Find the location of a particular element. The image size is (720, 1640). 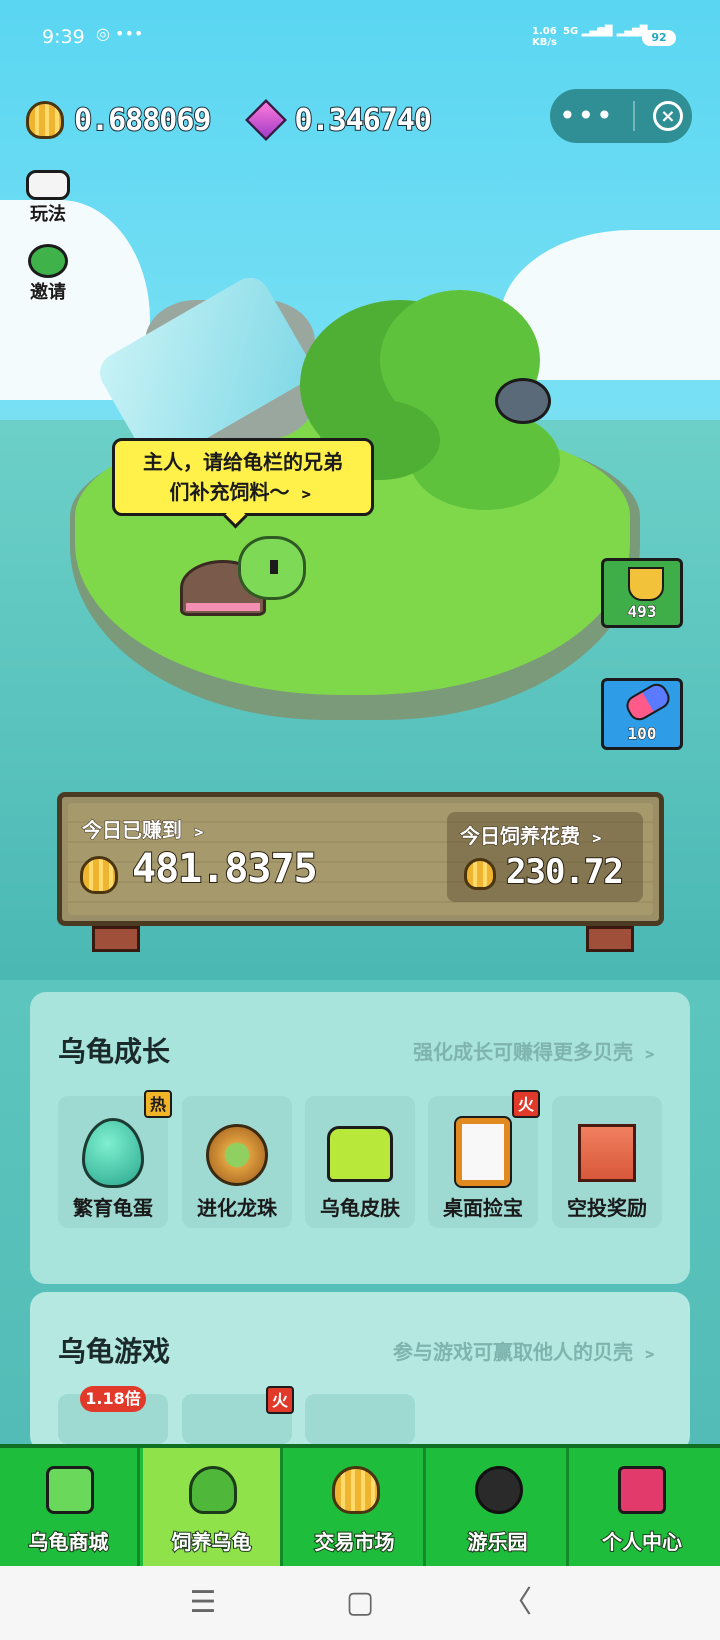

games-title: 乌龟游戏 is located at coordinates (114, 1351).